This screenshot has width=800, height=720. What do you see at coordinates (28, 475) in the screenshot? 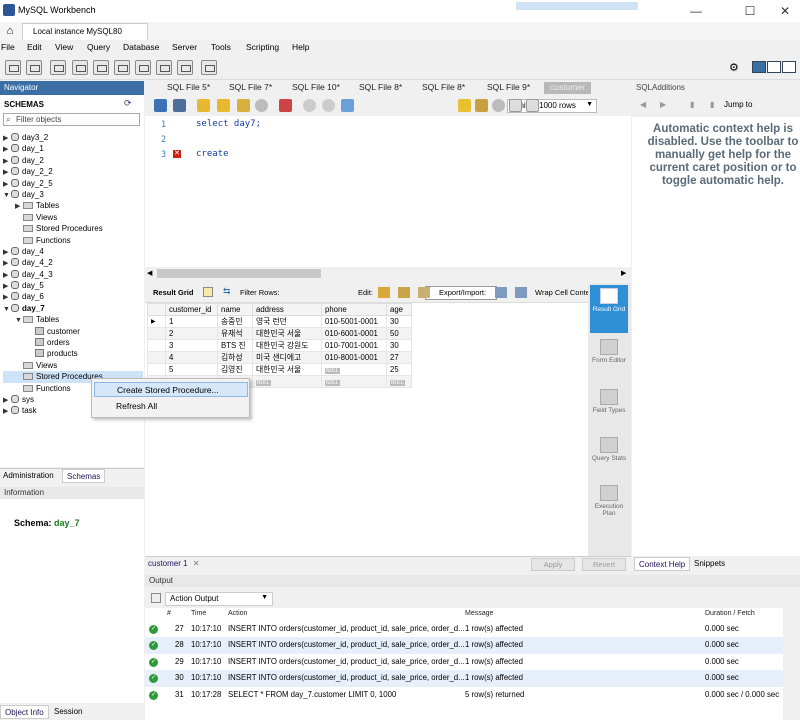
I see `tab-administration: Administration` at bounding box center [28, 475].